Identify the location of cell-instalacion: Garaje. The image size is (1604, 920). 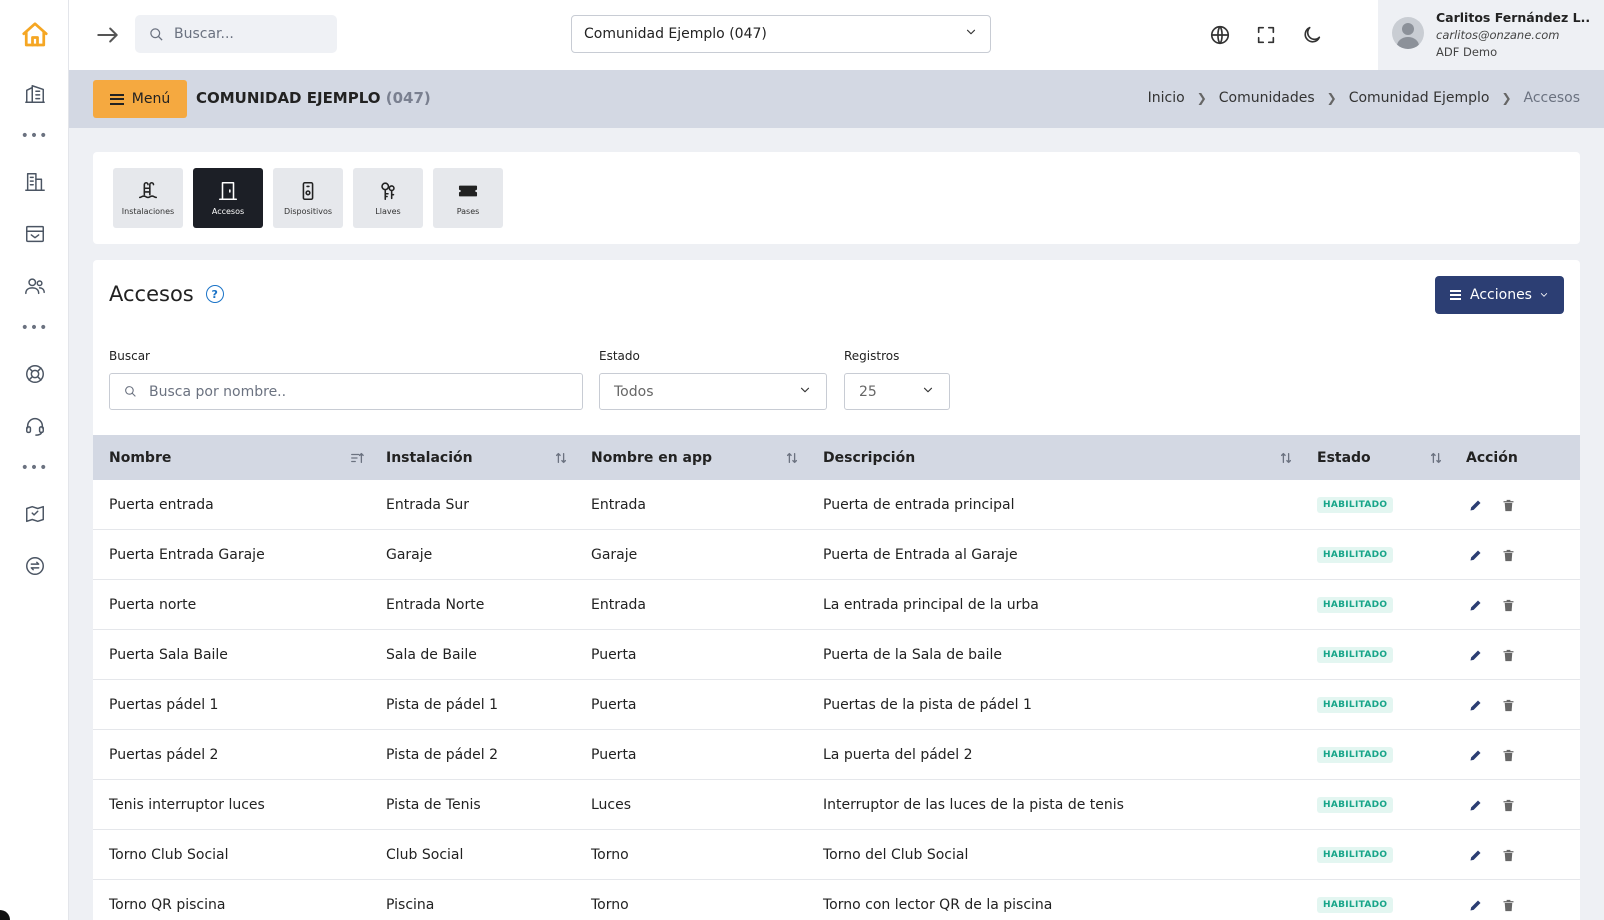
(409, 555).